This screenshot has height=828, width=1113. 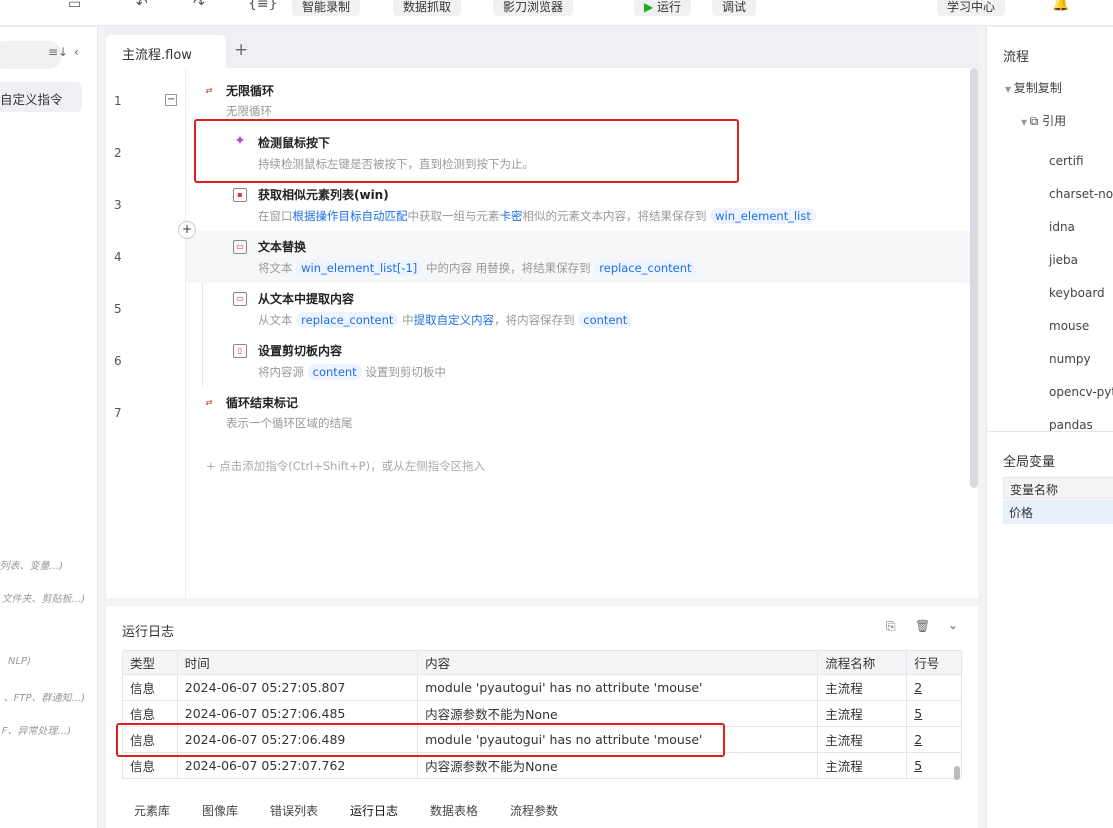 I want to click on category-hint: NLP), so click(x=19, y=661).